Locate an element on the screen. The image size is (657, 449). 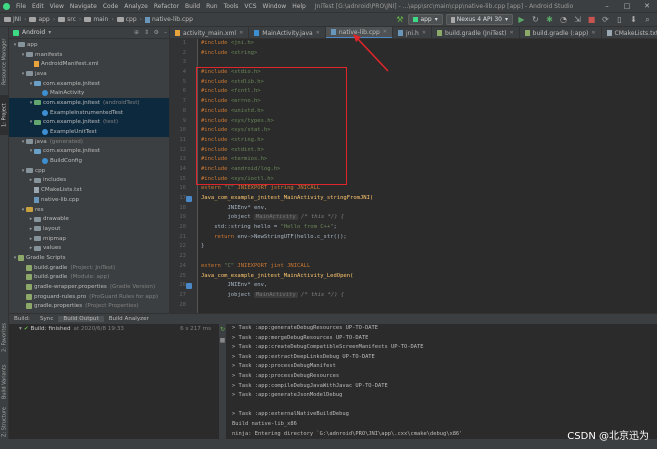
folder-icon is located at coordinates (7, 19).